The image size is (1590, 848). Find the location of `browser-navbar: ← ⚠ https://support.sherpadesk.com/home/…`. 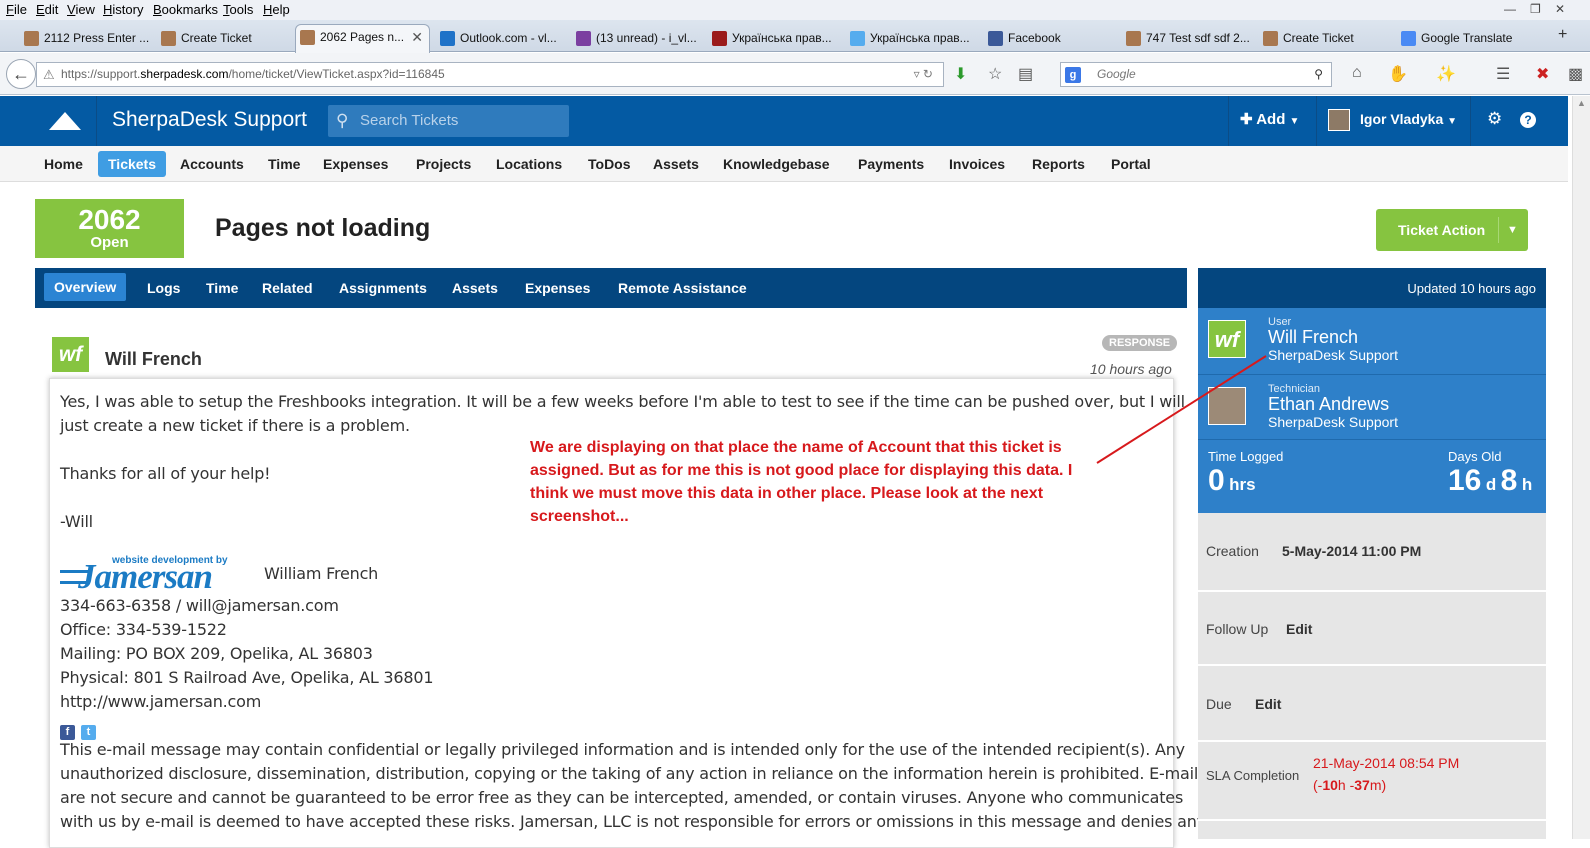

browser-navbar: ← ⚠ https://support.sherpadesk.com/home/… is located at coordinates (795, 74).